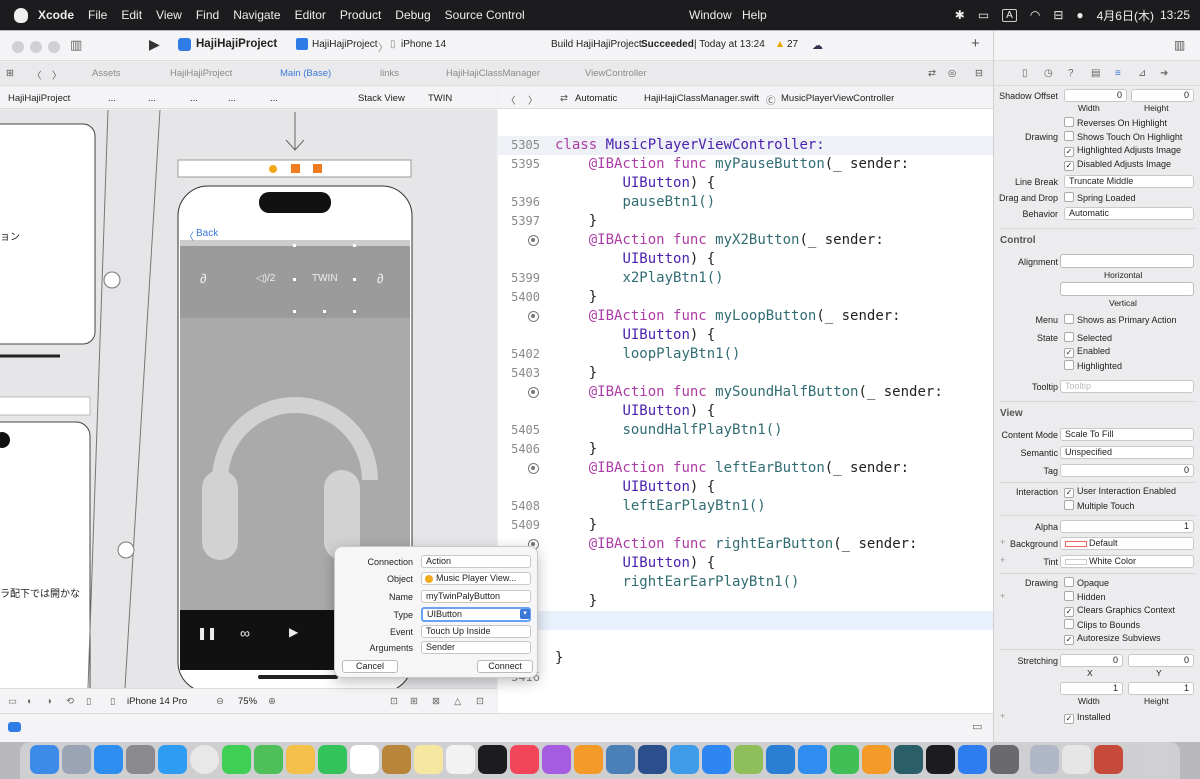  What do you see at coordinates (748, 759) in the screenshot?
I see `editor-icon` at bounding box center [748, 759].